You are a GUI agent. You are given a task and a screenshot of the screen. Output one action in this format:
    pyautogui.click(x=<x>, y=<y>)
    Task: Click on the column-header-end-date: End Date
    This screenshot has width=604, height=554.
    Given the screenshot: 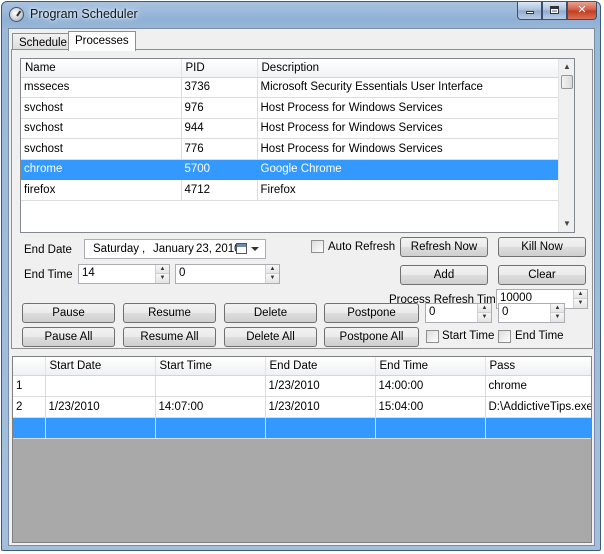 What is the action you would take?
    pyautogui.click(x=320, y=366)
    